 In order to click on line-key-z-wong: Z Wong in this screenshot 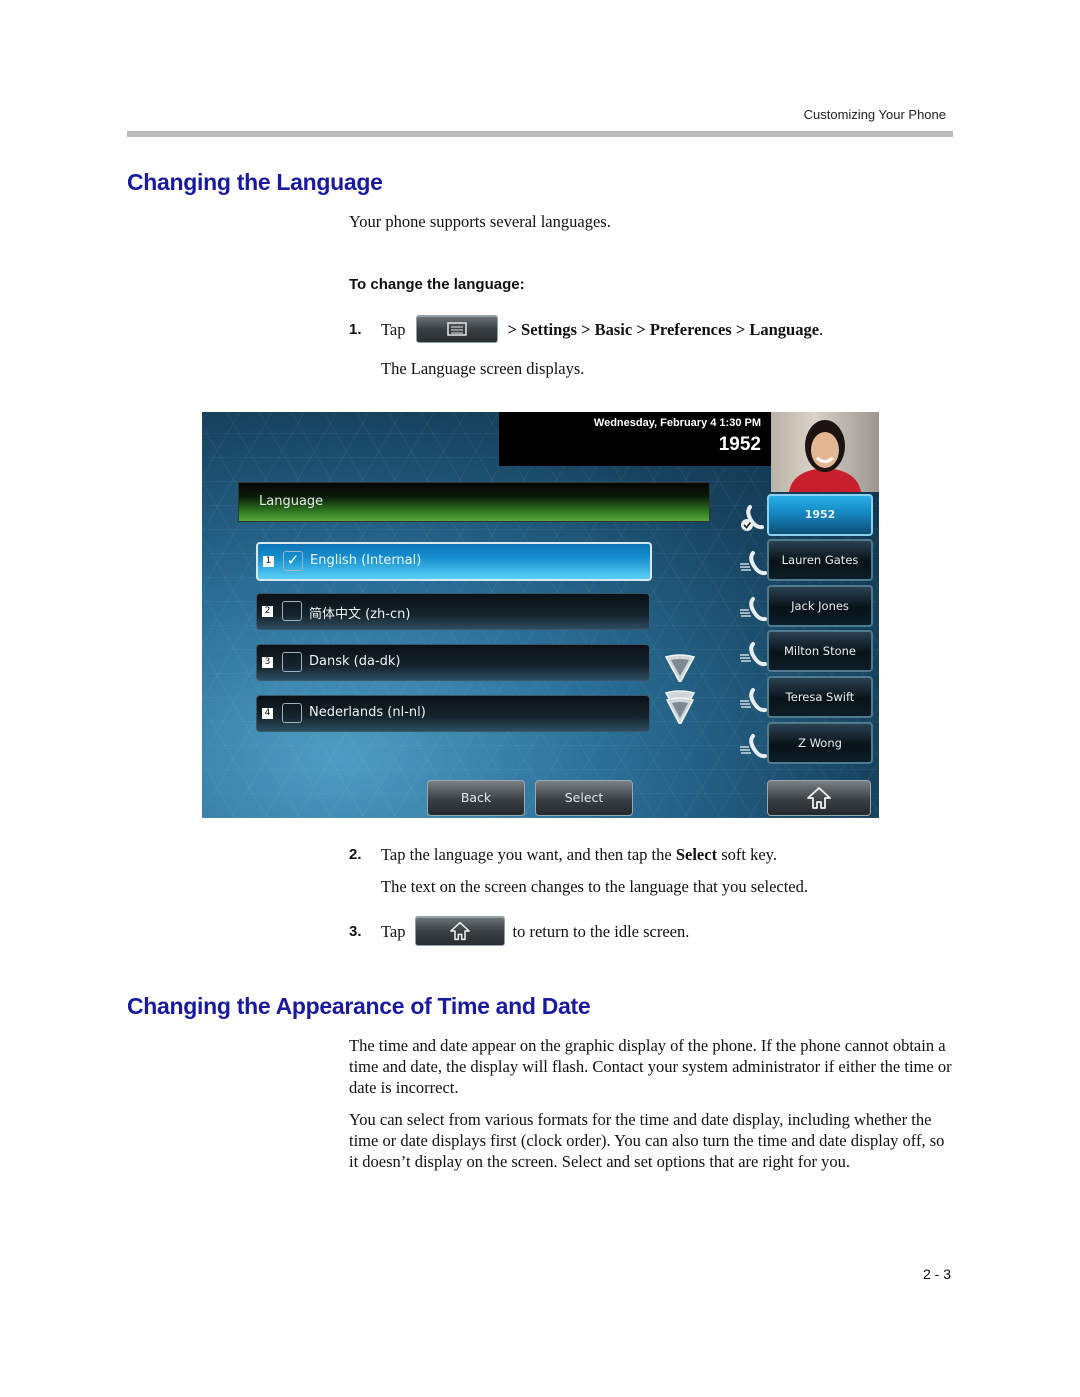, I will do `click(820, 743)`.